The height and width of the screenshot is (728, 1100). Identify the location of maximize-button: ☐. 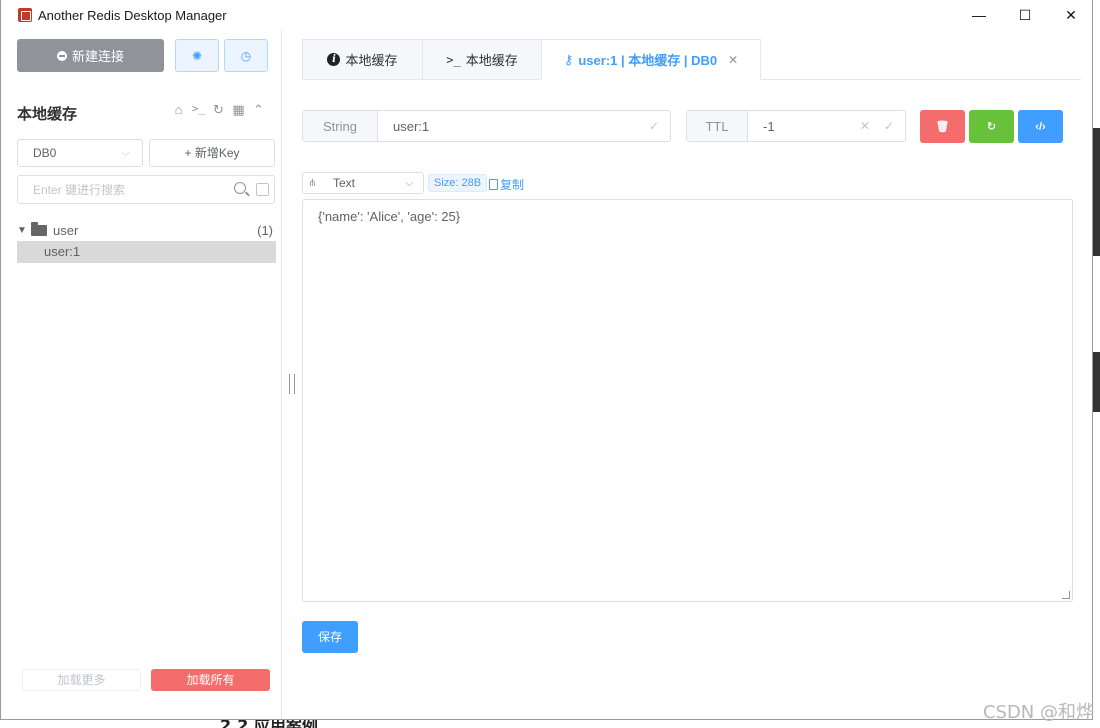
(1025, 15).